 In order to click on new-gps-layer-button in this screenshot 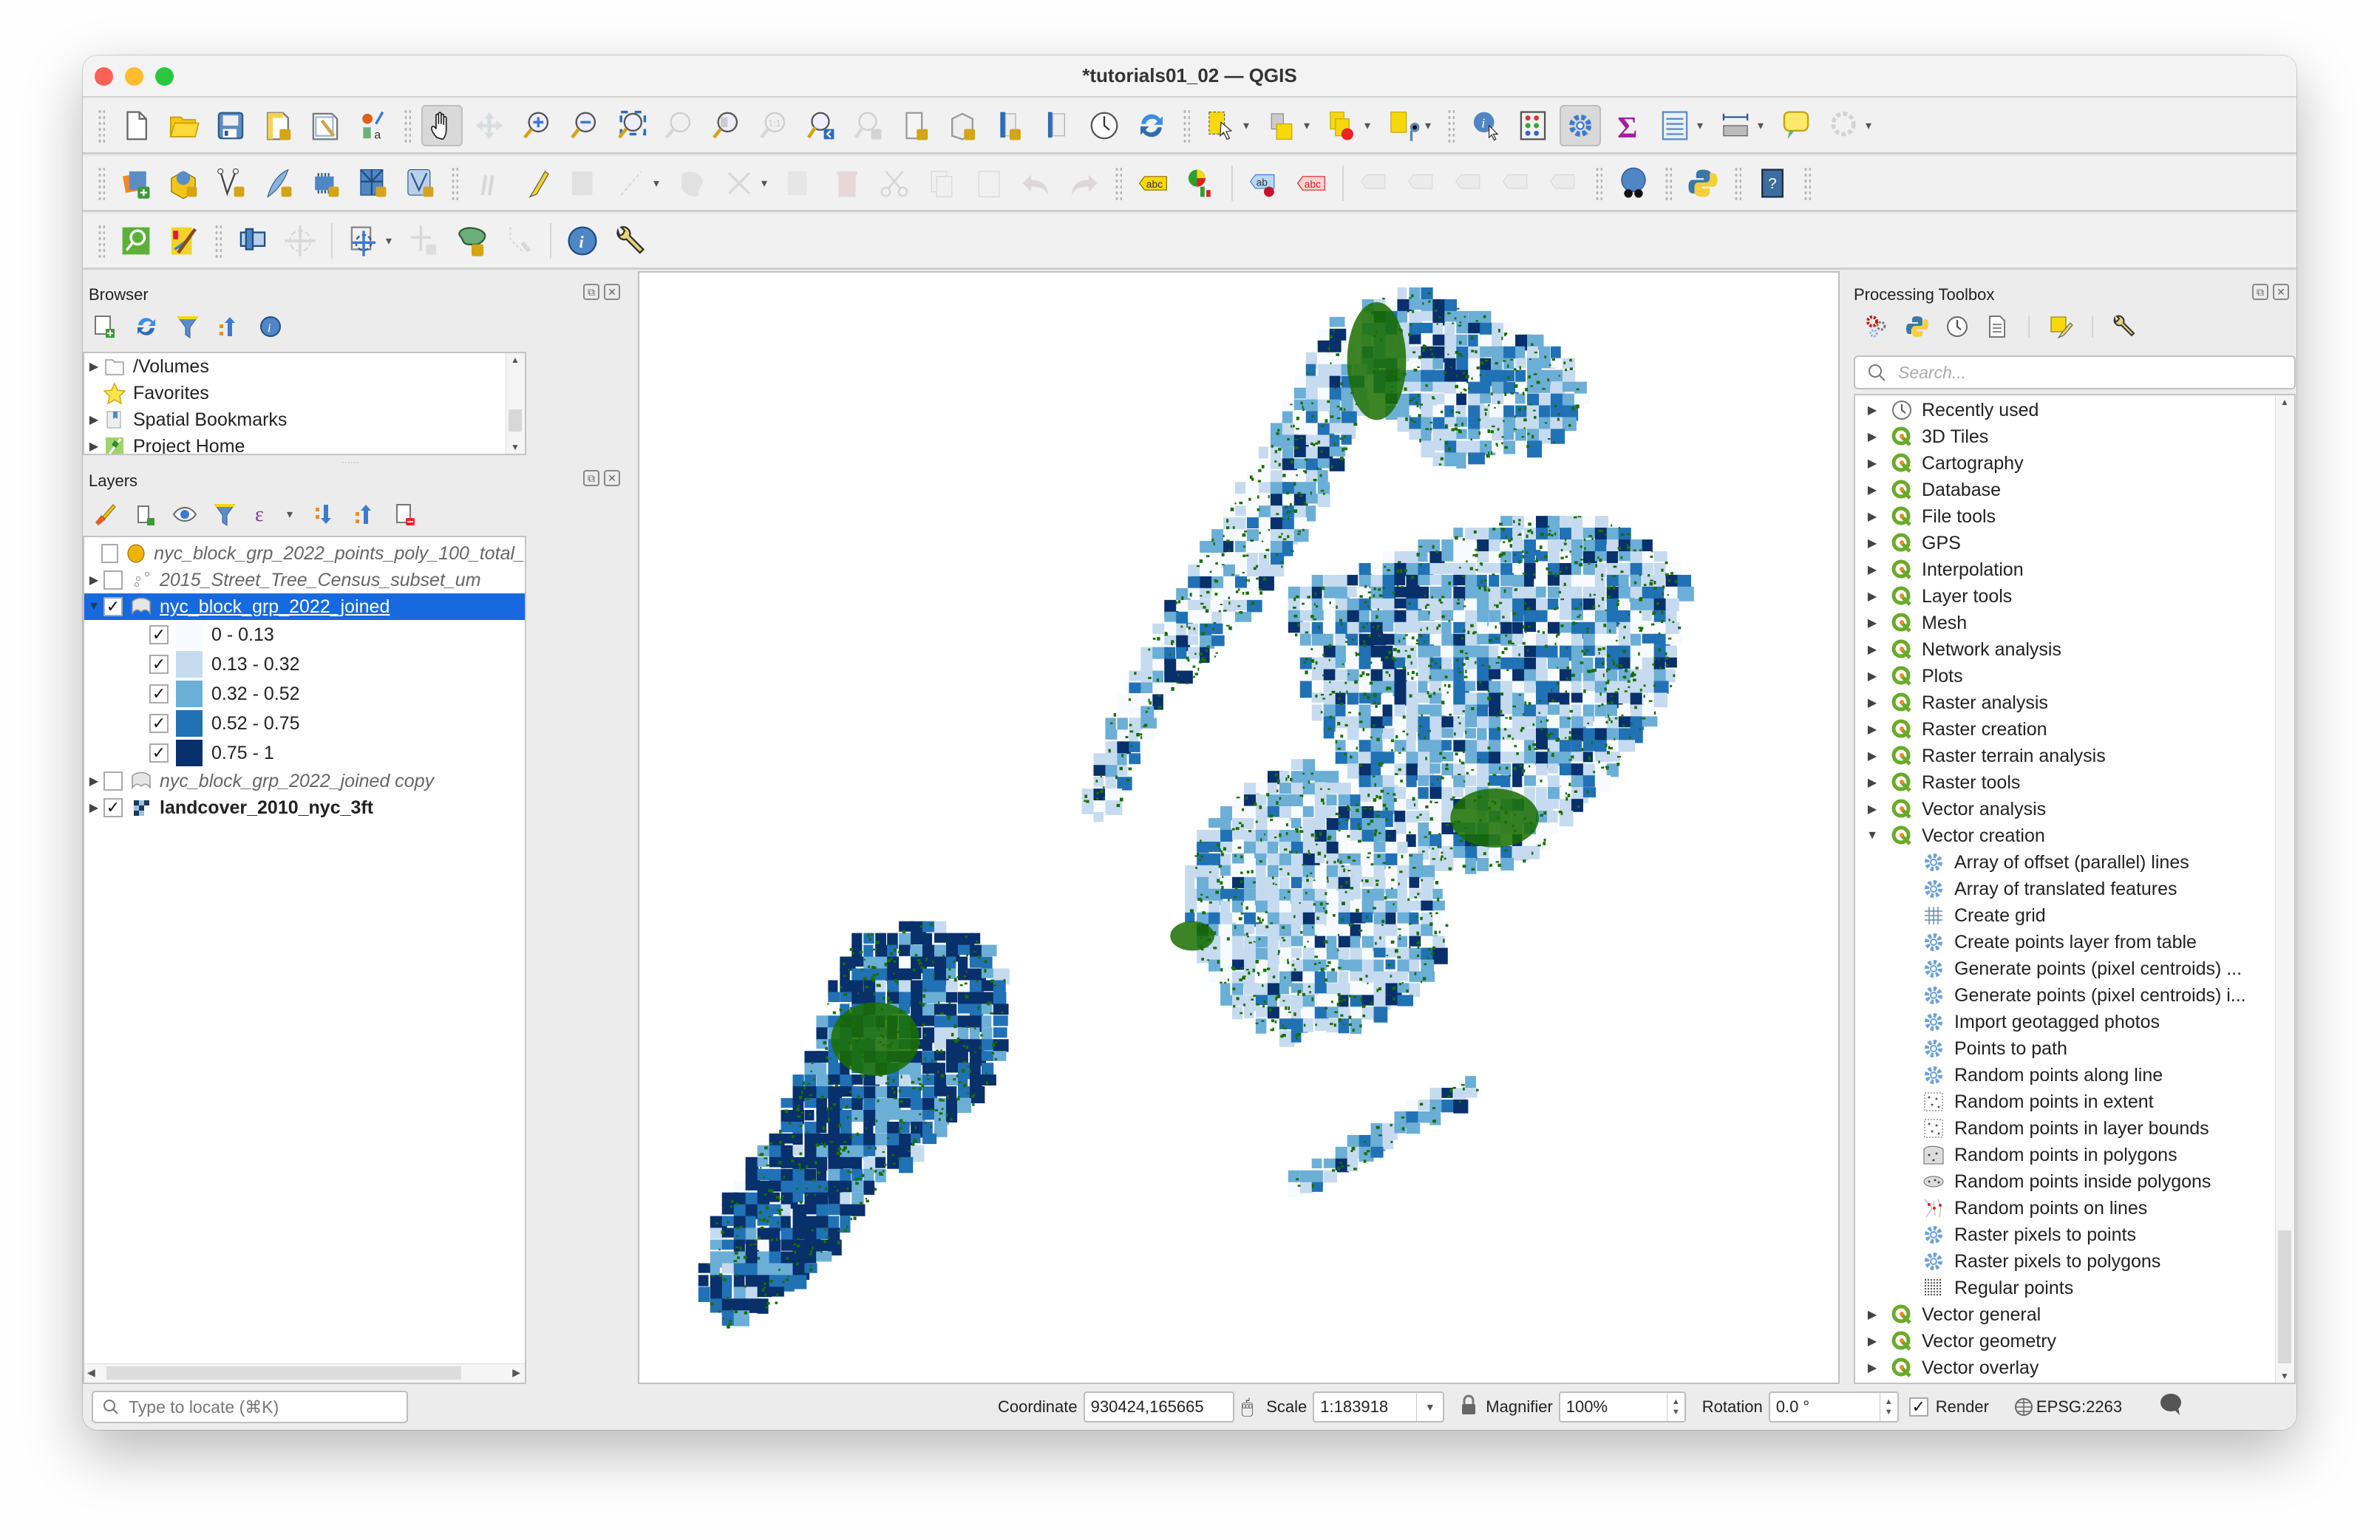, I will do `click(420, 183)`.